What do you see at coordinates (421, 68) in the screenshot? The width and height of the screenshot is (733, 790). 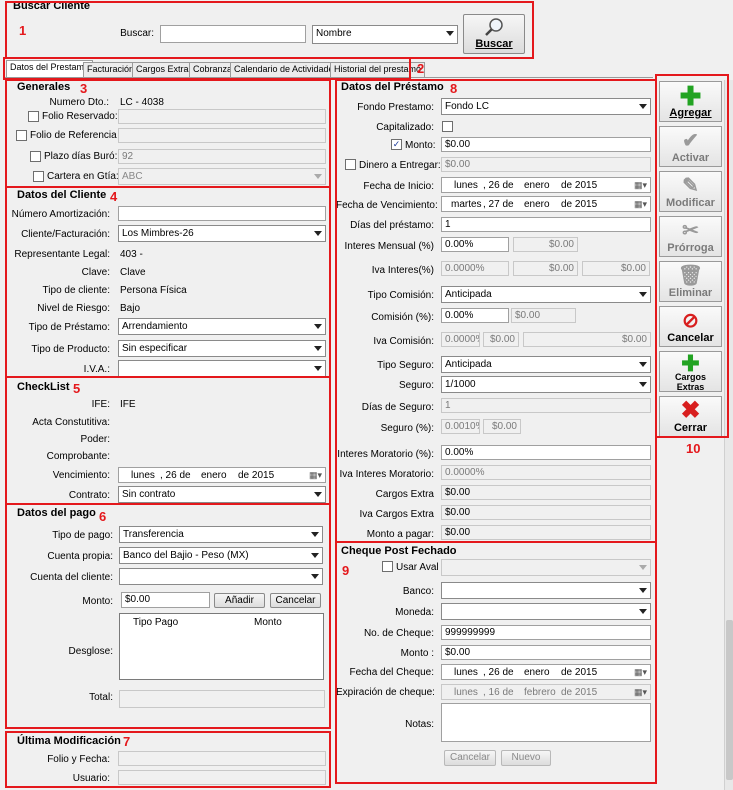 I see `annotation-number-2: 2` at bounding box center [421, 68].